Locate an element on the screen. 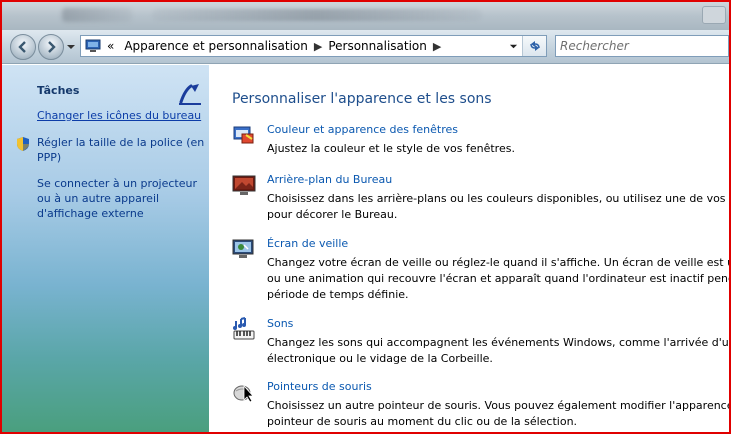  sidebar-link-change-desktop-icons: Changer les icônes du bureau is located at coordinates (119, 115).